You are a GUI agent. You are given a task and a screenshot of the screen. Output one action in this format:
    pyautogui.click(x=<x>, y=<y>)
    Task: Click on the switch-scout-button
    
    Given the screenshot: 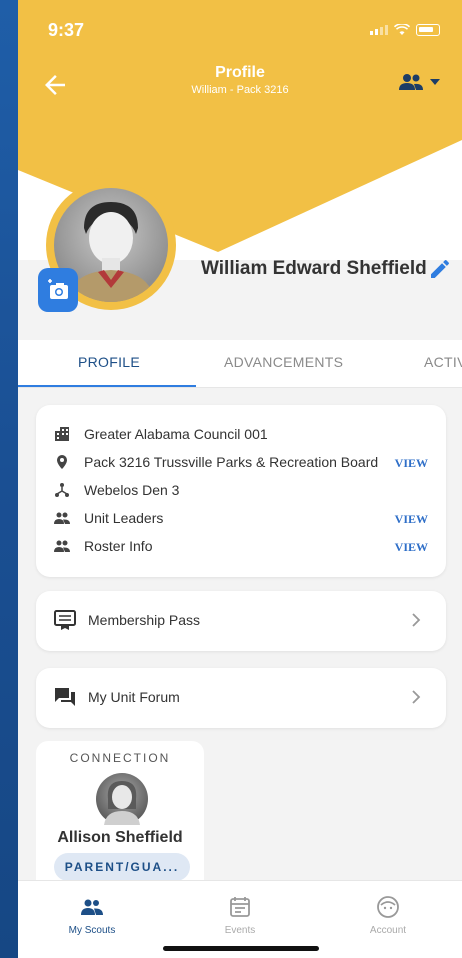 What is the action you would take?
    pyautogui.click(x=419, y=82)
    